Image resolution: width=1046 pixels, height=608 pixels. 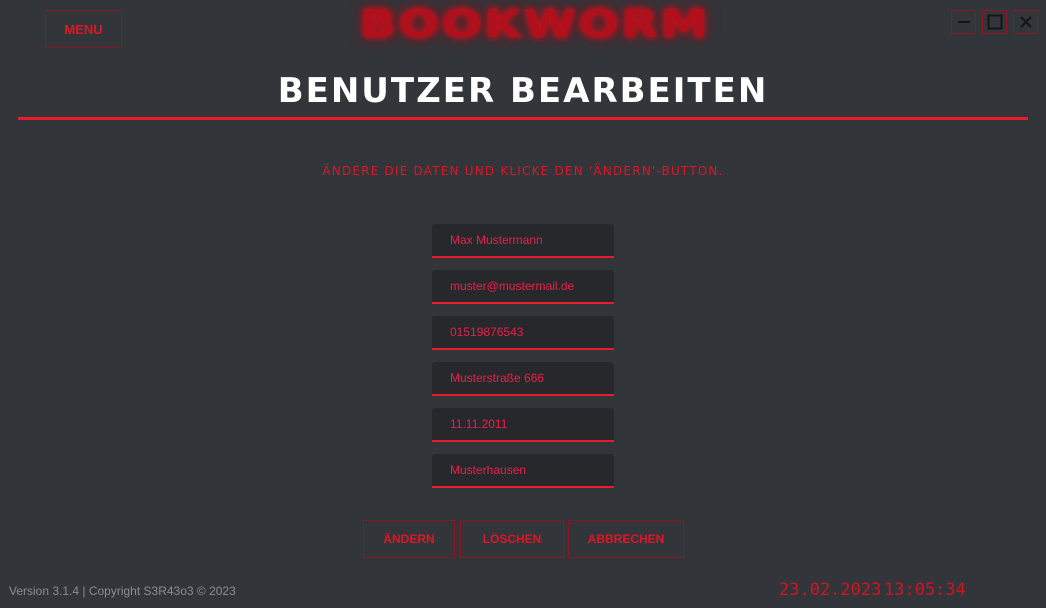 I want to click on name-field: Max Mustermann, so click(x=523, y=241).